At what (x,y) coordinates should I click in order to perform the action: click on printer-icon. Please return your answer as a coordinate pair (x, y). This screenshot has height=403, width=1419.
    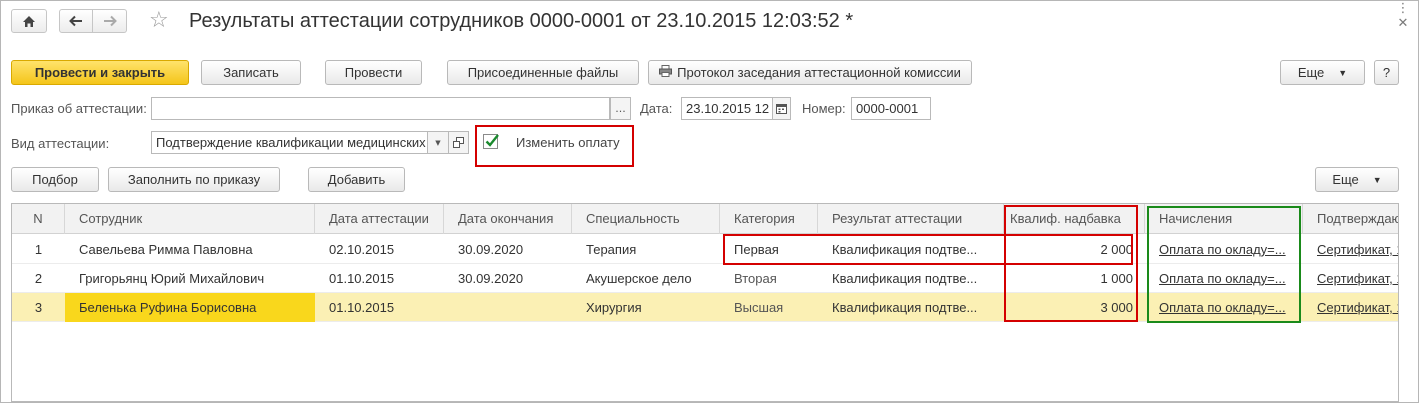
    Looking at the image, I should click on (666, 72).